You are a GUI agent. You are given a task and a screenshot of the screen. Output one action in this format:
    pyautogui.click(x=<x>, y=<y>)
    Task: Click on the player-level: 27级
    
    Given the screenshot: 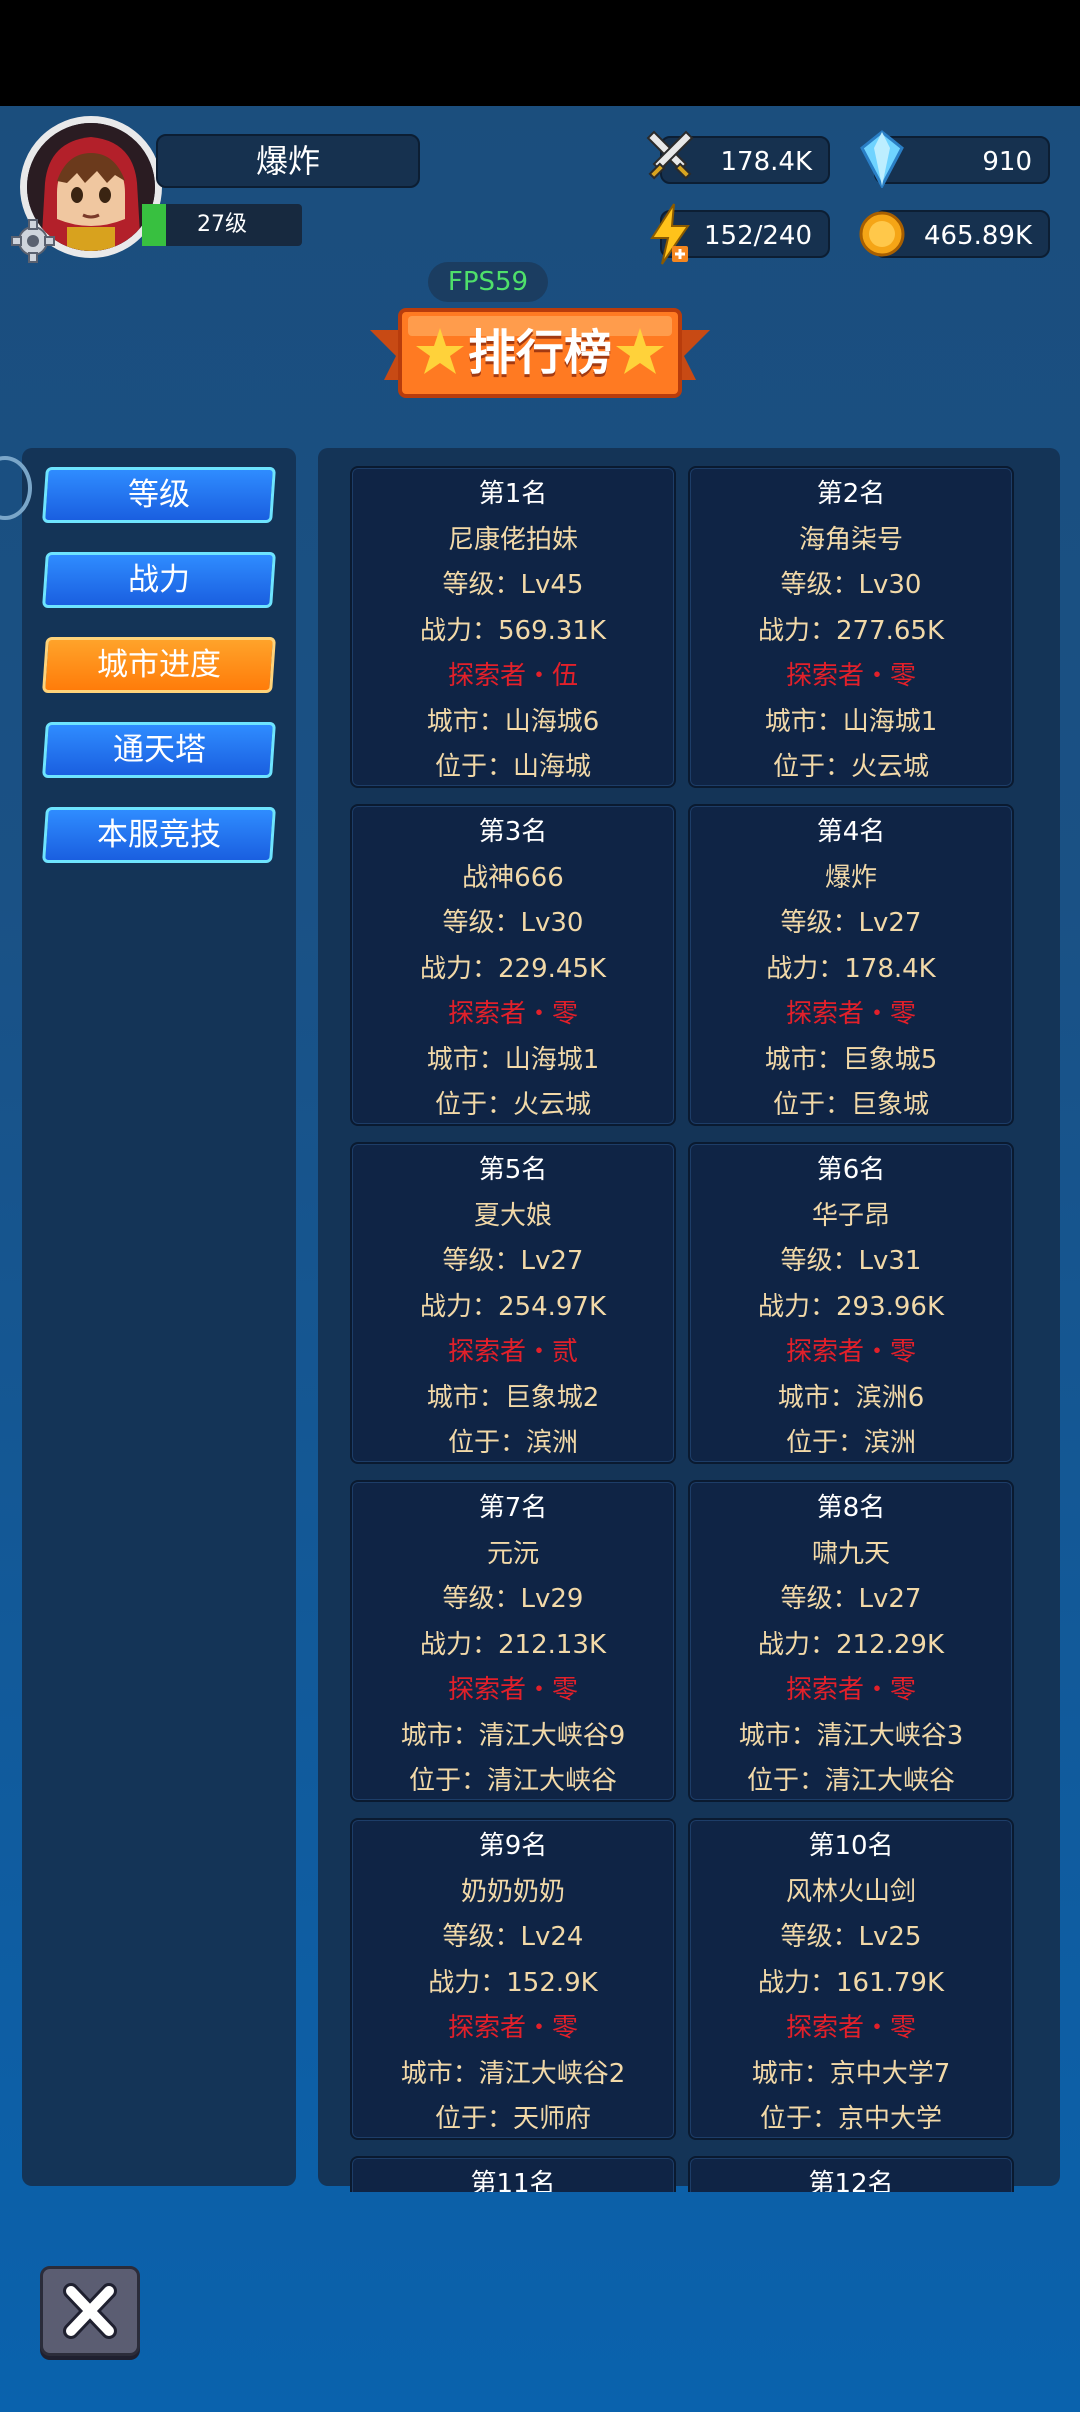 What is the action you would take?
    pyautogui.click(x=222, y=225)
    